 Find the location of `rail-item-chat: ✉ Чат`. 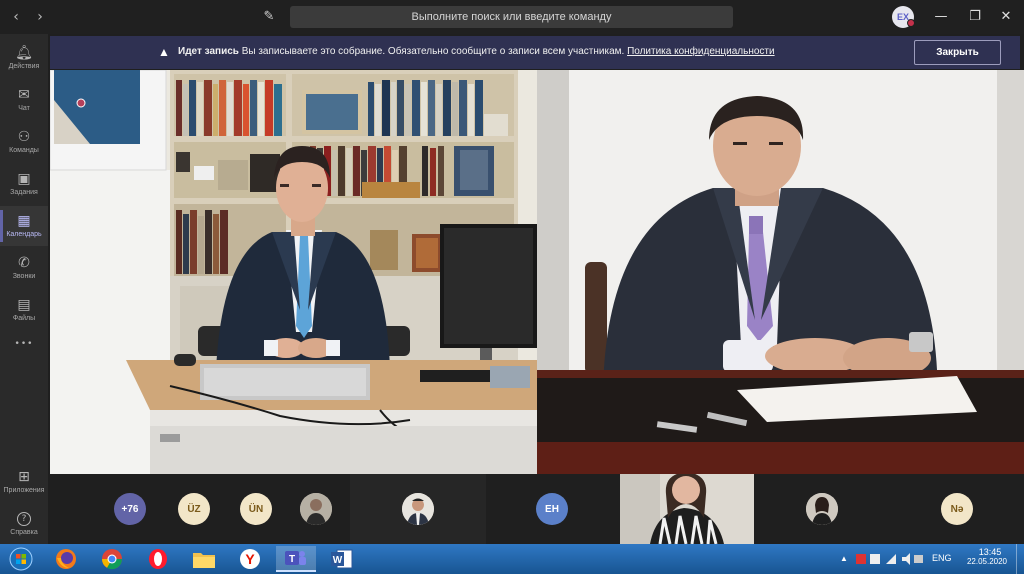

rail-item-chat: ✉ Чат is located at coordinates (24, 100).